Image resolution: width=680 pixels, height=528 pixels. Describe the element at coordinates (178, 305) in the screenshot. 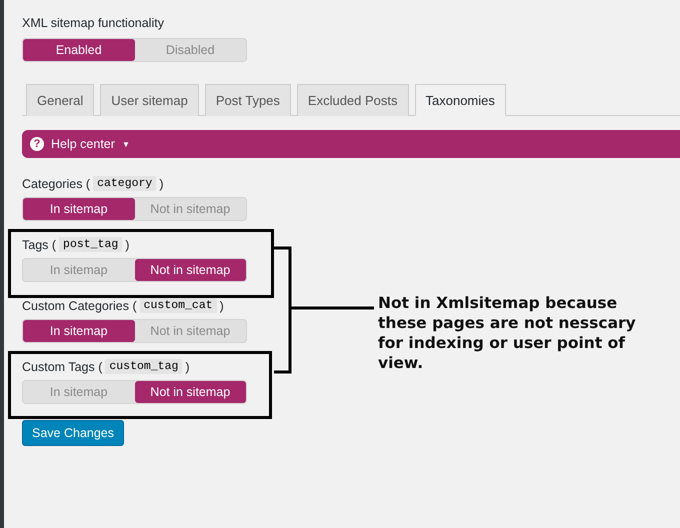

I see `taxonomy-slug: custom_cat` at that location.